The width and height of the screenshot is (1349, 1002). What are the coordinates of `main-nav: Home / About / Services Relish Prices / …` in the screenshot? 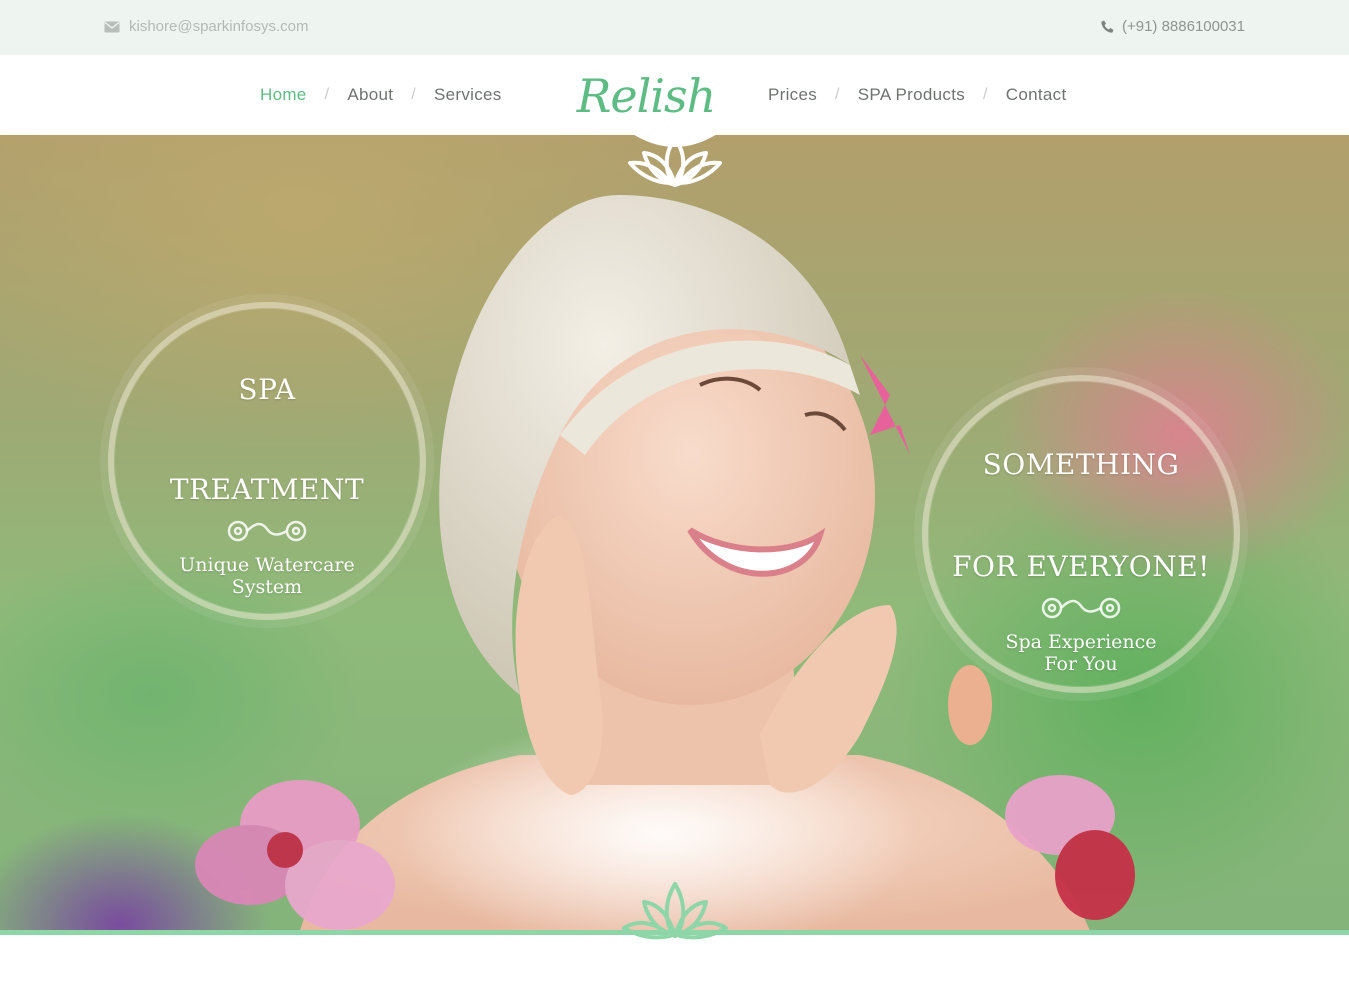 It's located at (674, 95).